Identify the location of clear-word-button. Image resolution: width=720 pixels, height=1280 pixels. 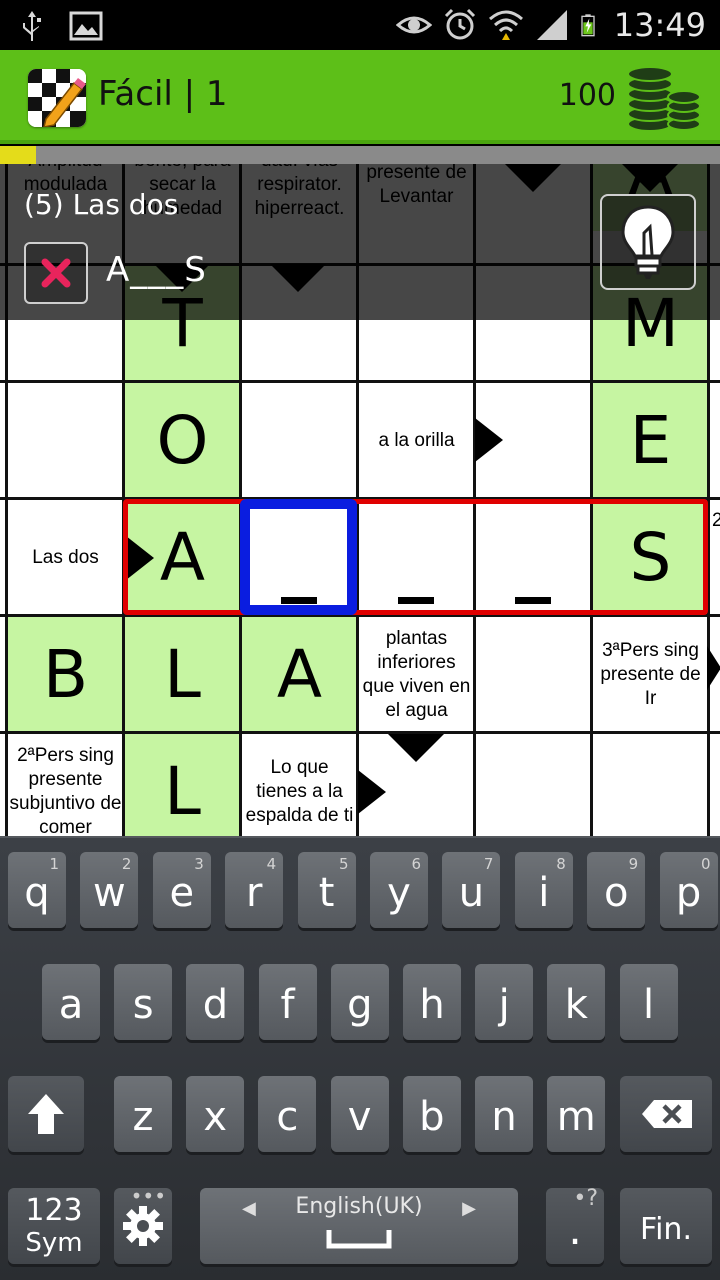
(56, 273).